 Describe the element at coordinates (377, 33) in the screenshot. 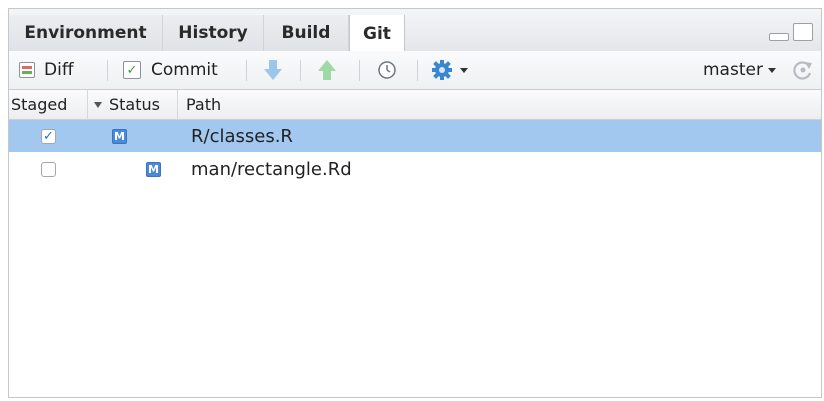

I see `tab-git: Git` at that location.